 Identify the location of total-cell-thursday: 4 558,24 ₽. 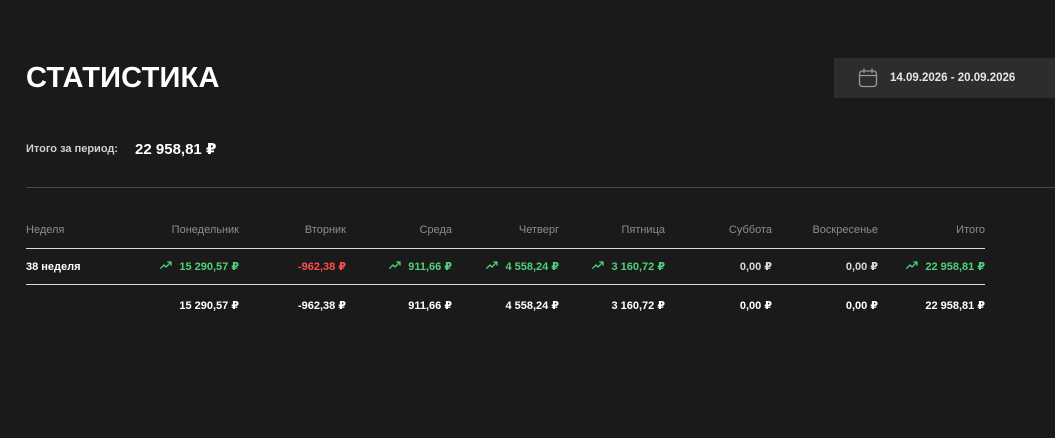
(532, 305).